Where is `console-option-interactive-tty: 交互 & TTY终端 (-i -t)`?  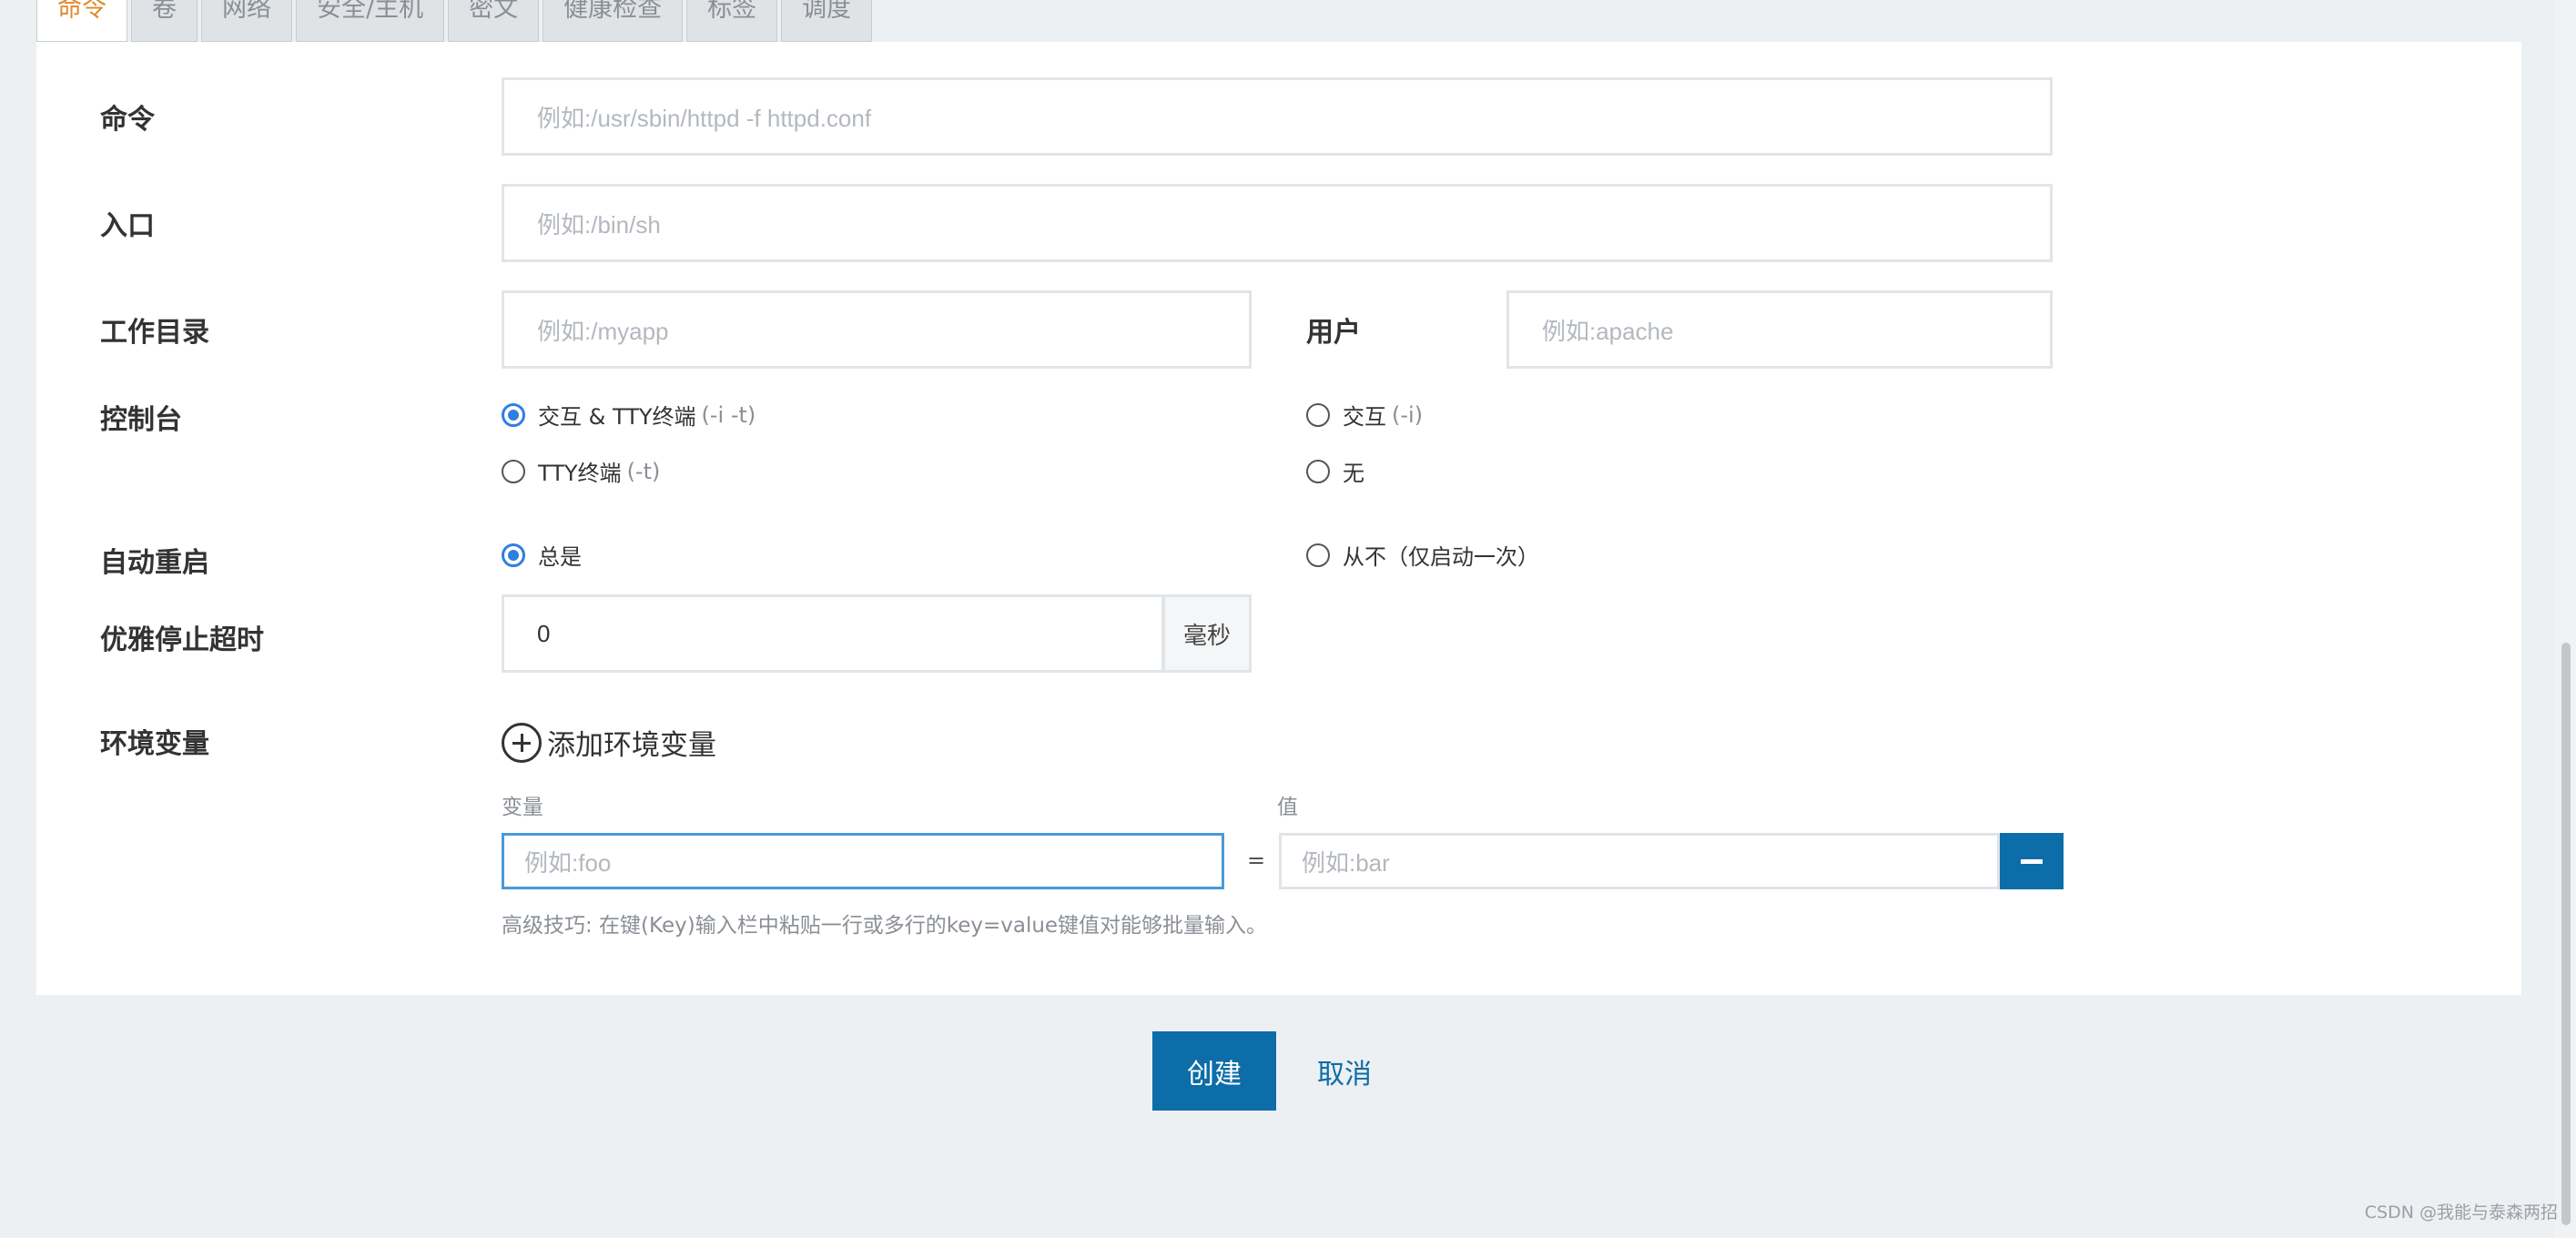 console-option-interactive-tty: 交互 & TTY终端 (-i -t) is located at coordinates (629, 415).